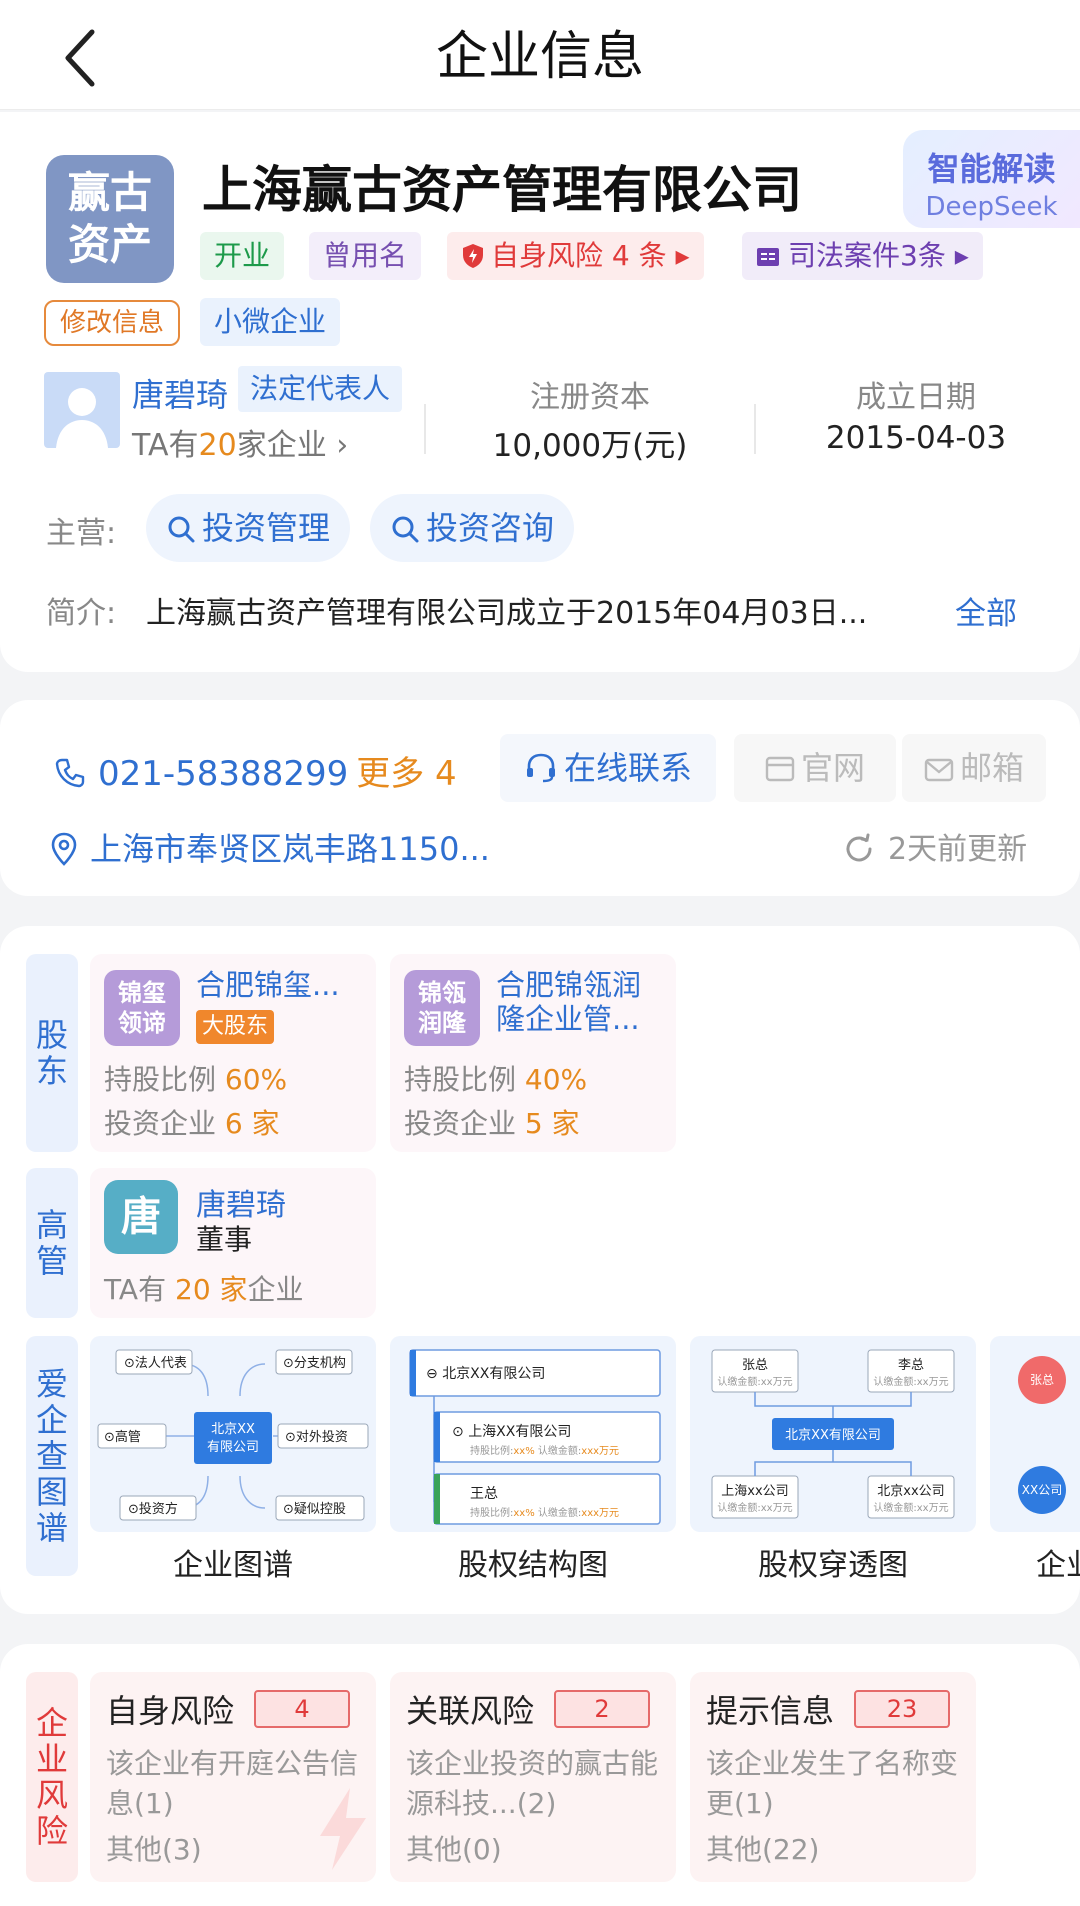 This screenshot has width=1080, height=1906. I want to click on business-label: 主营:, so click(81, 533).